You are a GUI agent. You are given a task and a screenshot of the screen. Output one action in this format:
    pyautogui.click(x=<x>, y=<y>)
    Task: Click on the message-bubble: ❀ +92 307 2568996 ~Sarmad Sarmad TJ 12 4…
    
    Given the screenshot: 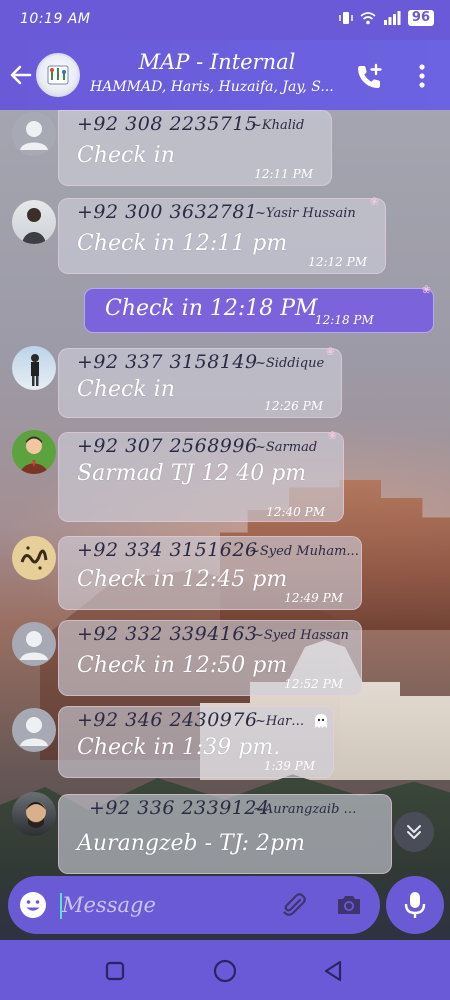 What is the action you would take?
    pyautogui.click(x=201, y=475)
    